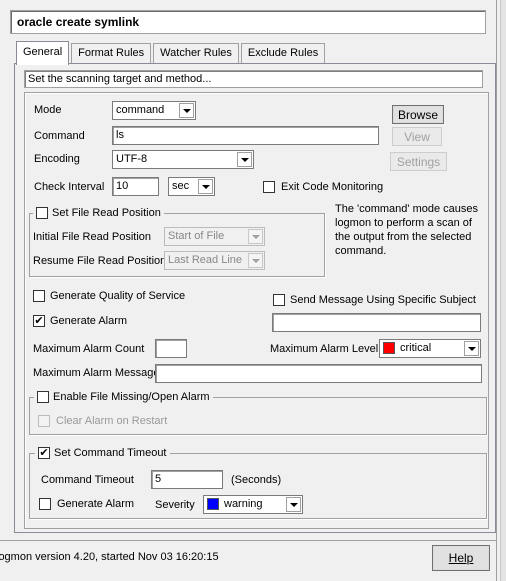 This screenshot has width=506, height=581. I want to click on file-missing-group-title: Enable File Missing/Open Alarm, so click(123, 397).